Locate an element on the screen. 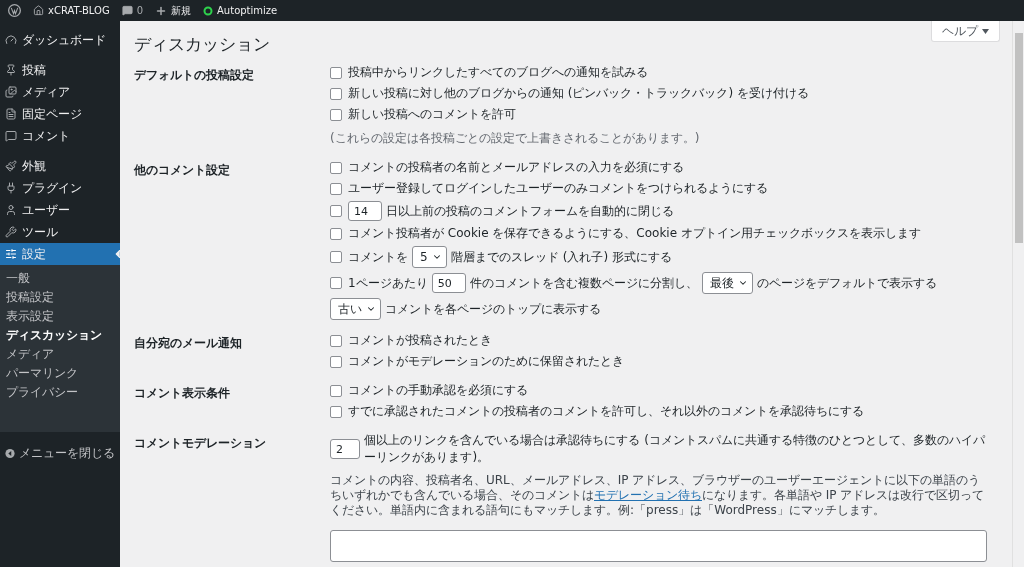 The image size is (1024, 567). number-field: 2 is located at coordinates (345, 449).